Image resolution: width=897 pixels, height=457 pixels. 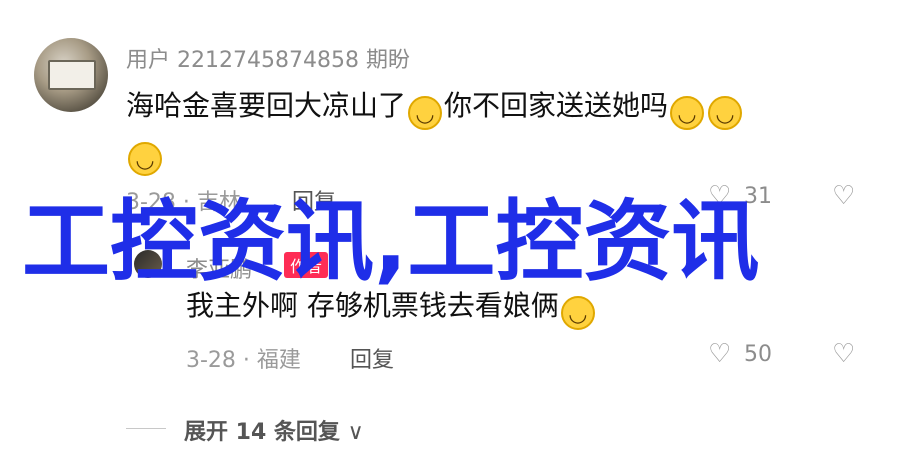 I want to click on reply-date-location: 3-28 · 福建, so click(x=243, y=360).